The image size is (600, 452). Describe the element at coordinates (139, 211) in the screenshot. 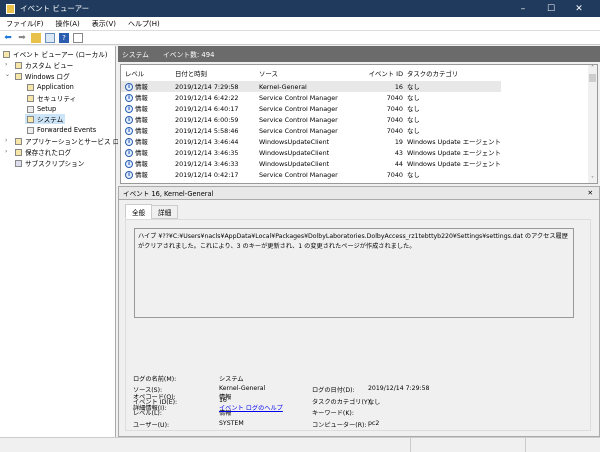

I see `tab-general: 全般` at that location.